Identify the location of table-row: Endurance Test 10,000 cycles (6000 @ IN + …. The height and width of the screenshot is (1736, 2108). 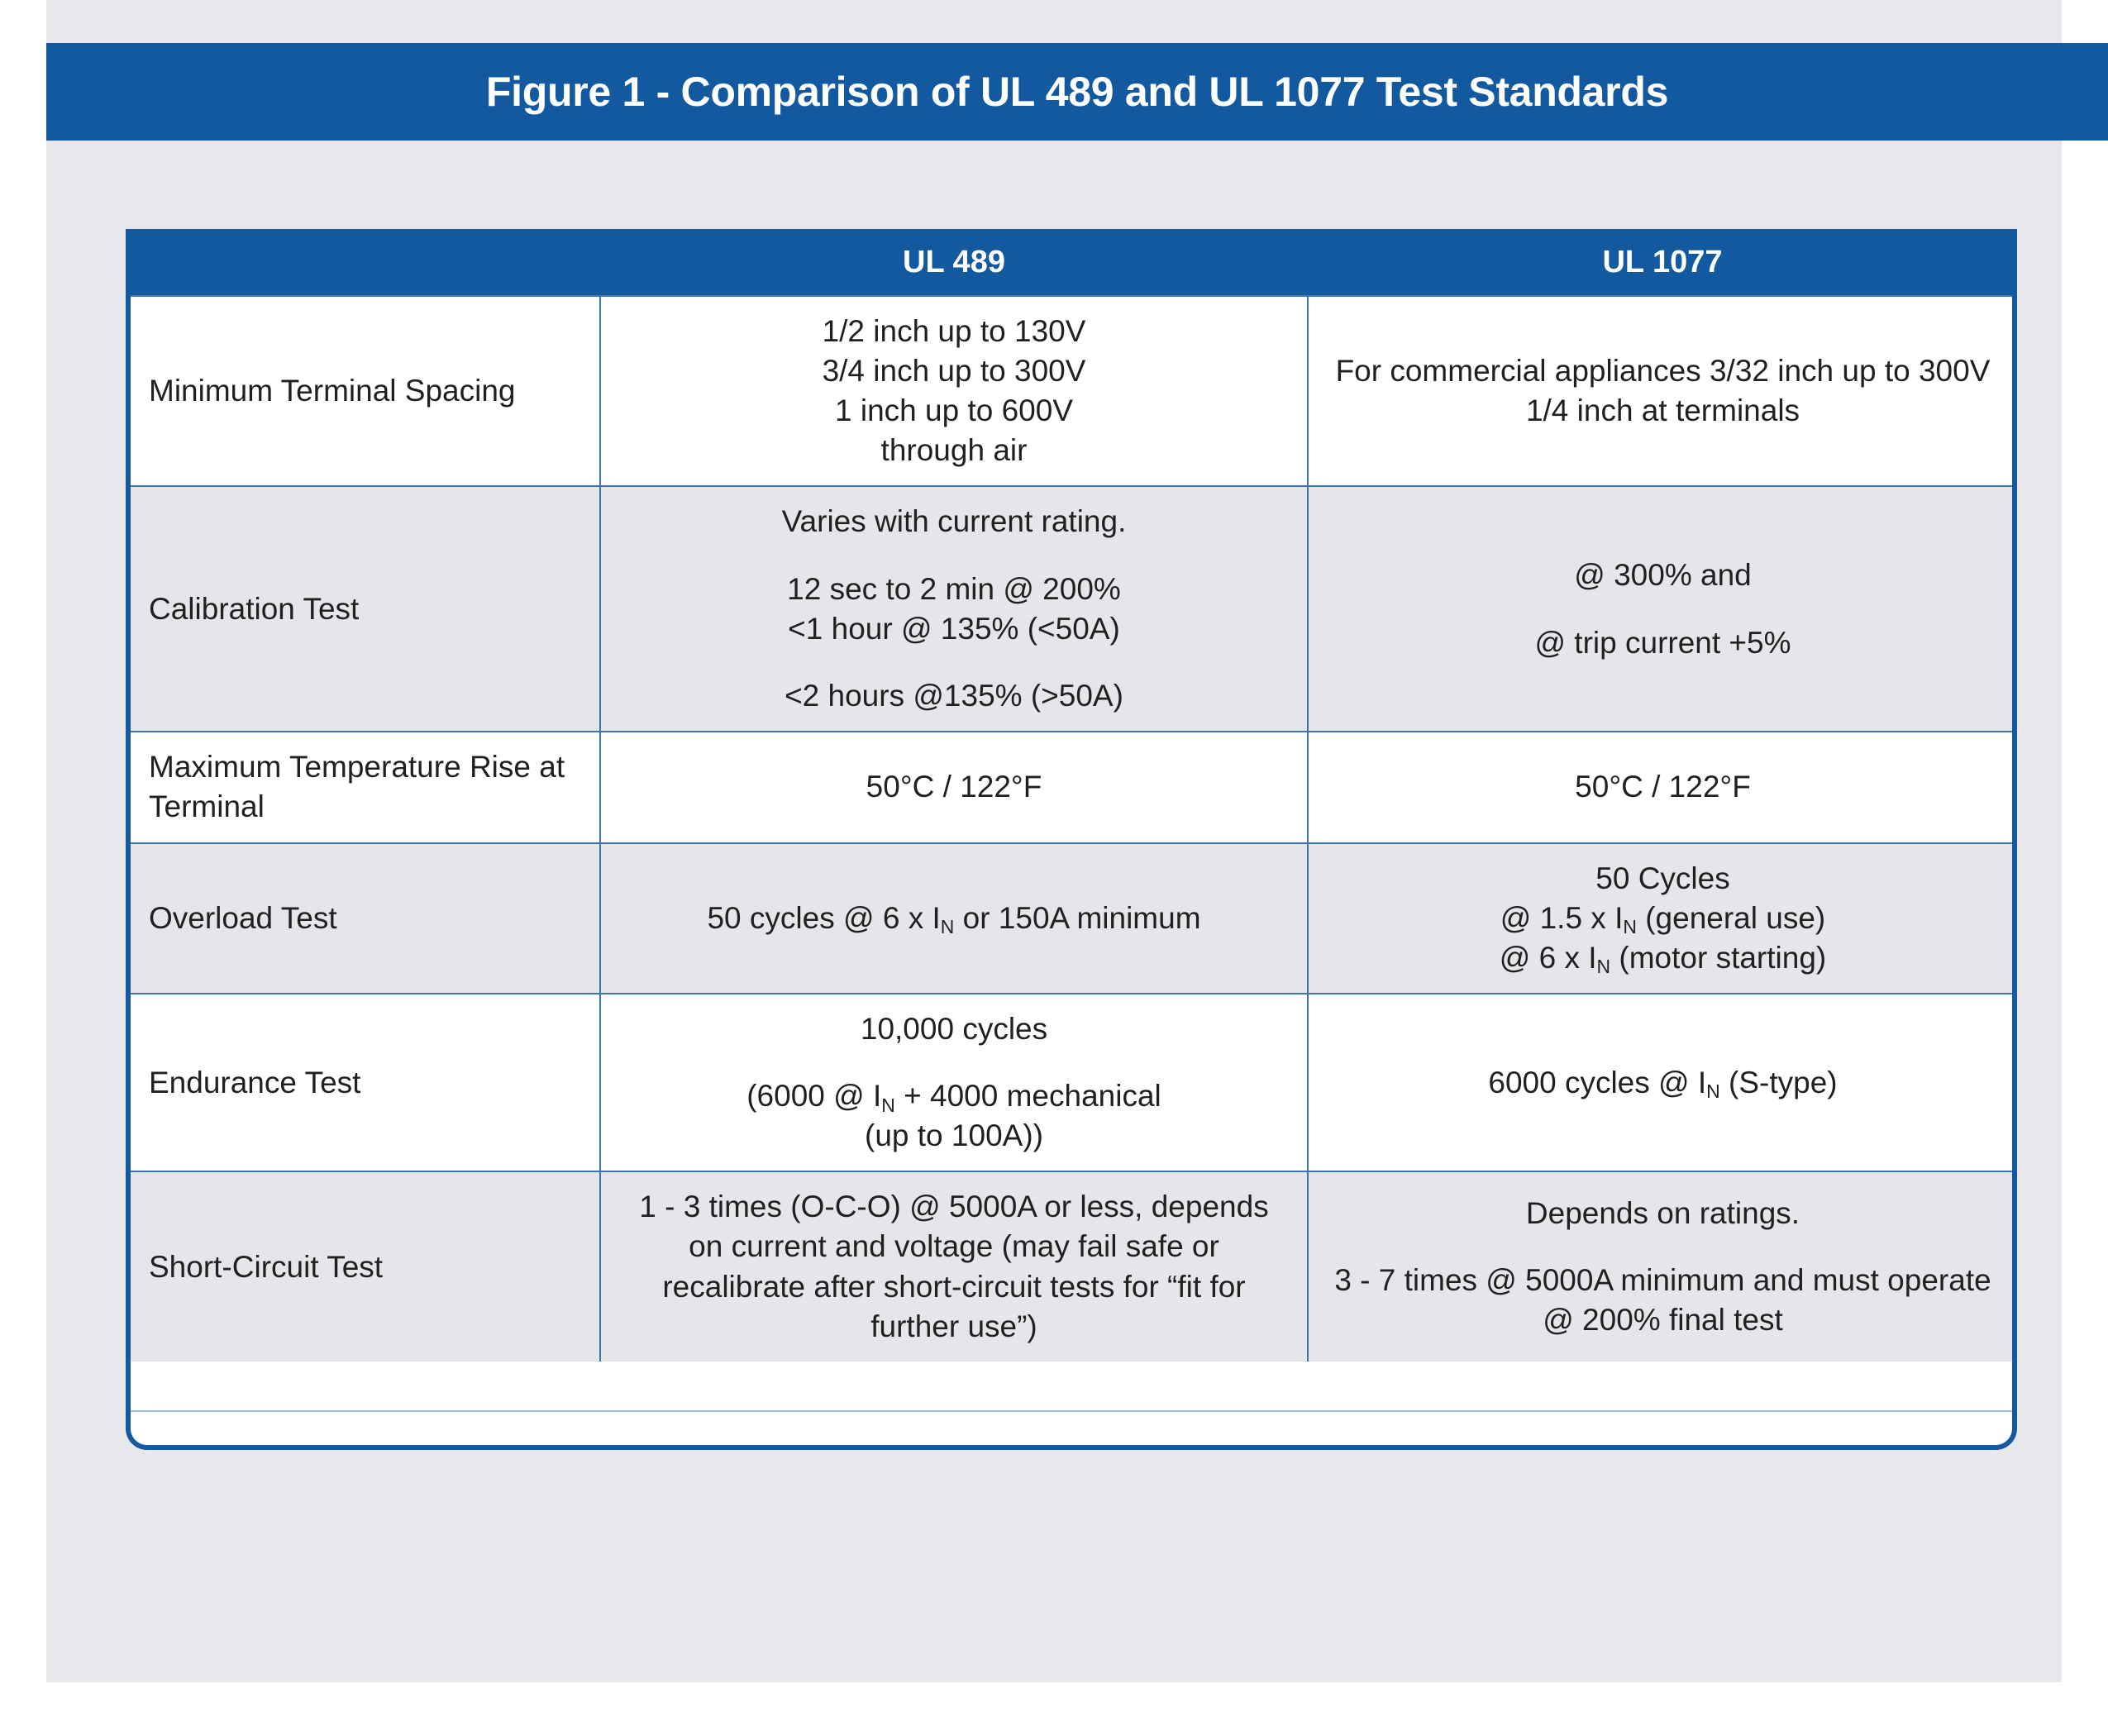
(1071, 1082).